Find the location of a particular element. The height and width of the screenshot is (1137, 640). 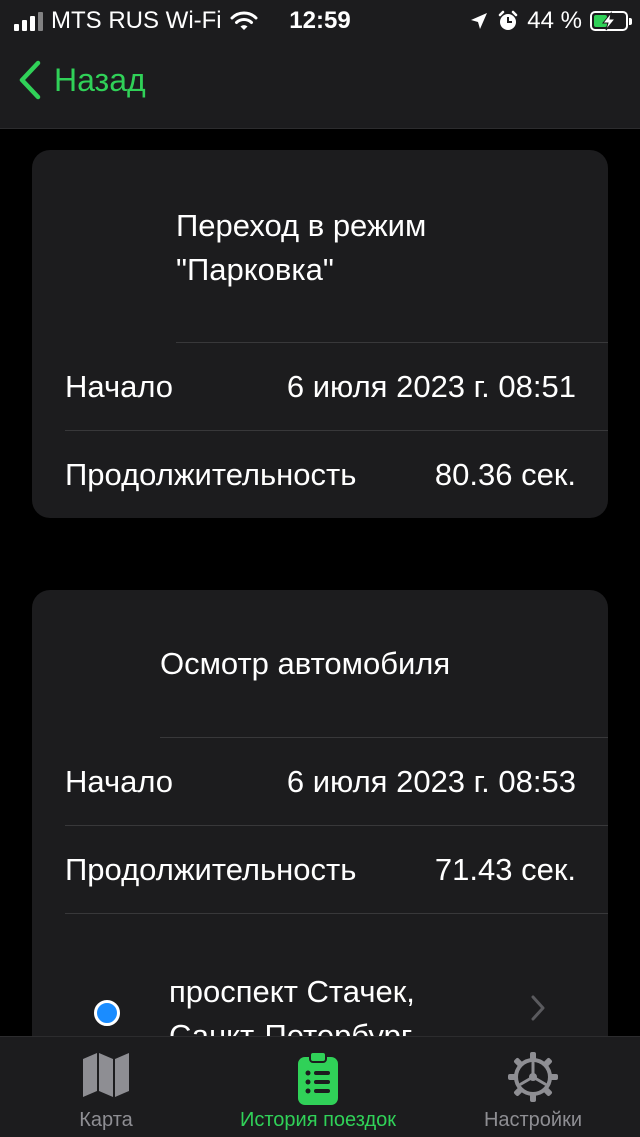

event-title-line1: Переход в режим is located at coordinates (301, 225).